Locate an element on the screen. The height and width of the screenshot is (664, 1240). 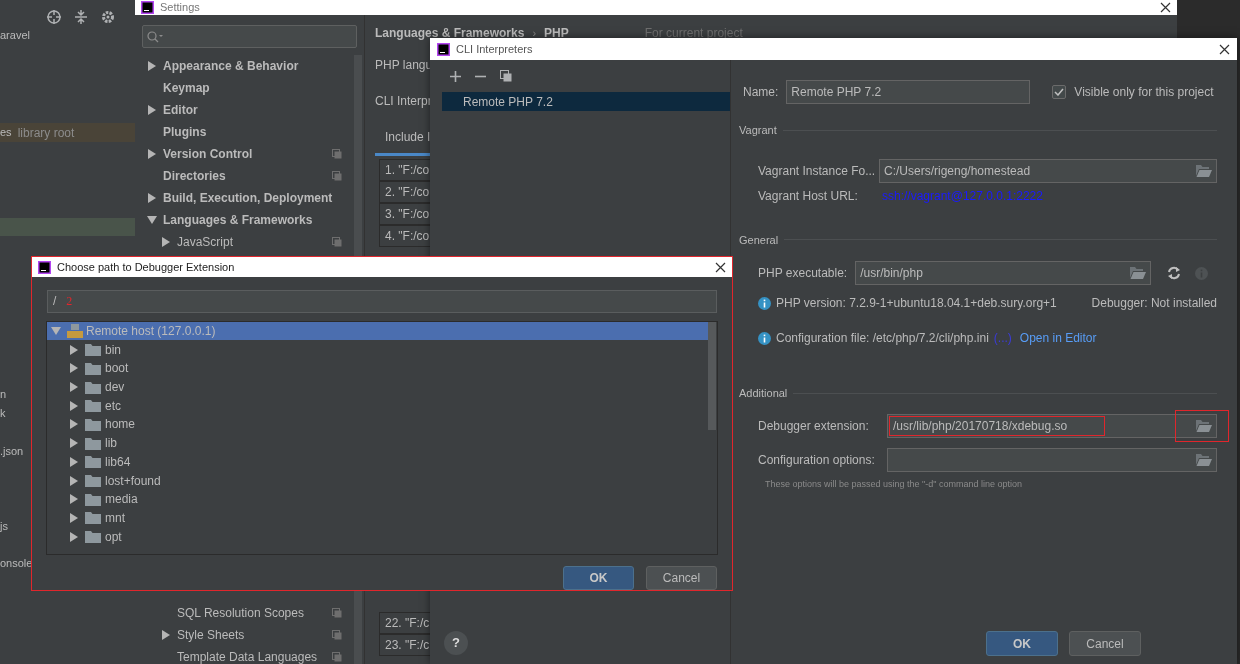
path-field: / 2 is located at coordinates (382, 301).